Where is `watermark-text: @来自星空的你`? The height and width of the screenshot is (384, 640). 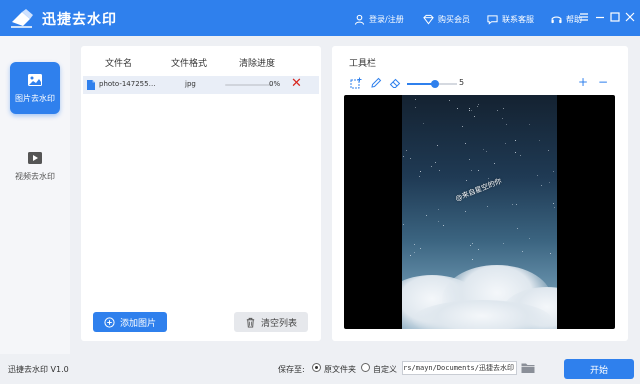 watermark-text: @来自星空的你 is located at coordinates (478, 190).